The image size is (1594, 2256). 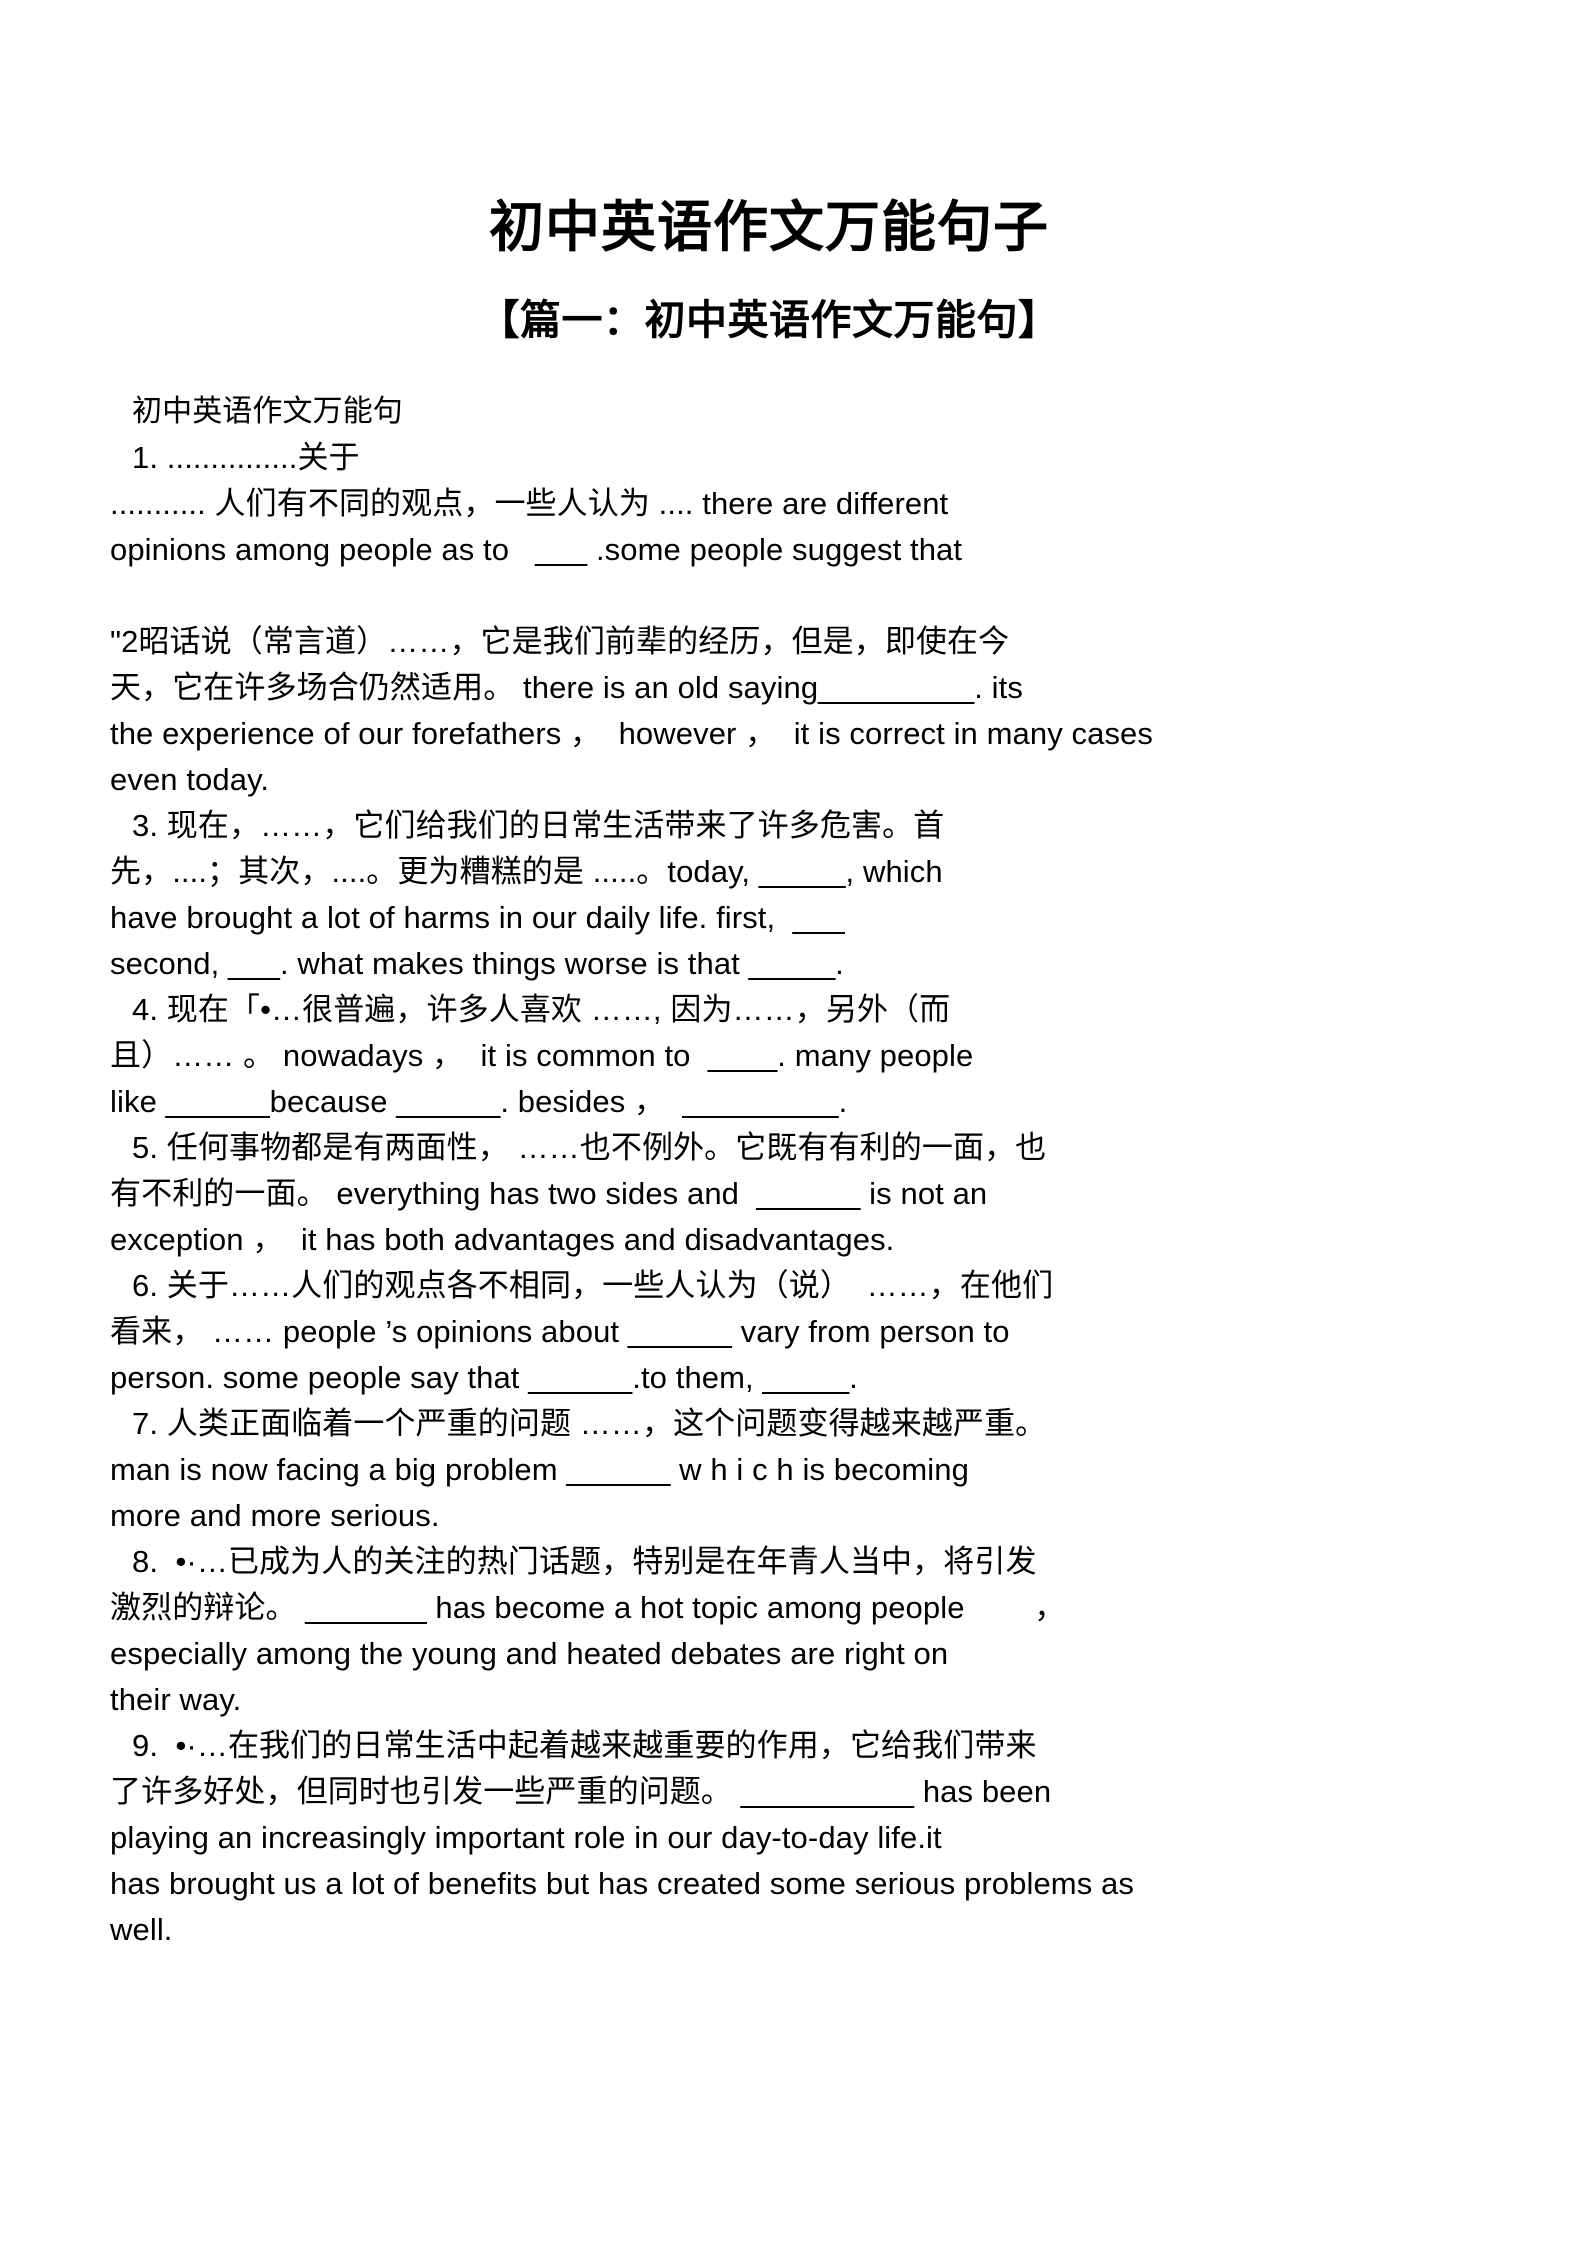 I want to click on item-line: 1. ...............关于, so click(x=246, y=458).